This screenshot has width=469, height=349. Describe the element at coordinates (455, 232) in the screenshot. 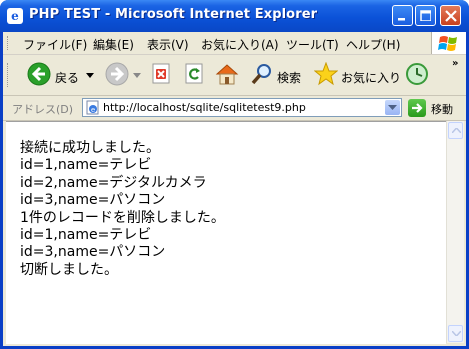

I see `vertical-scrollbar` at that location.